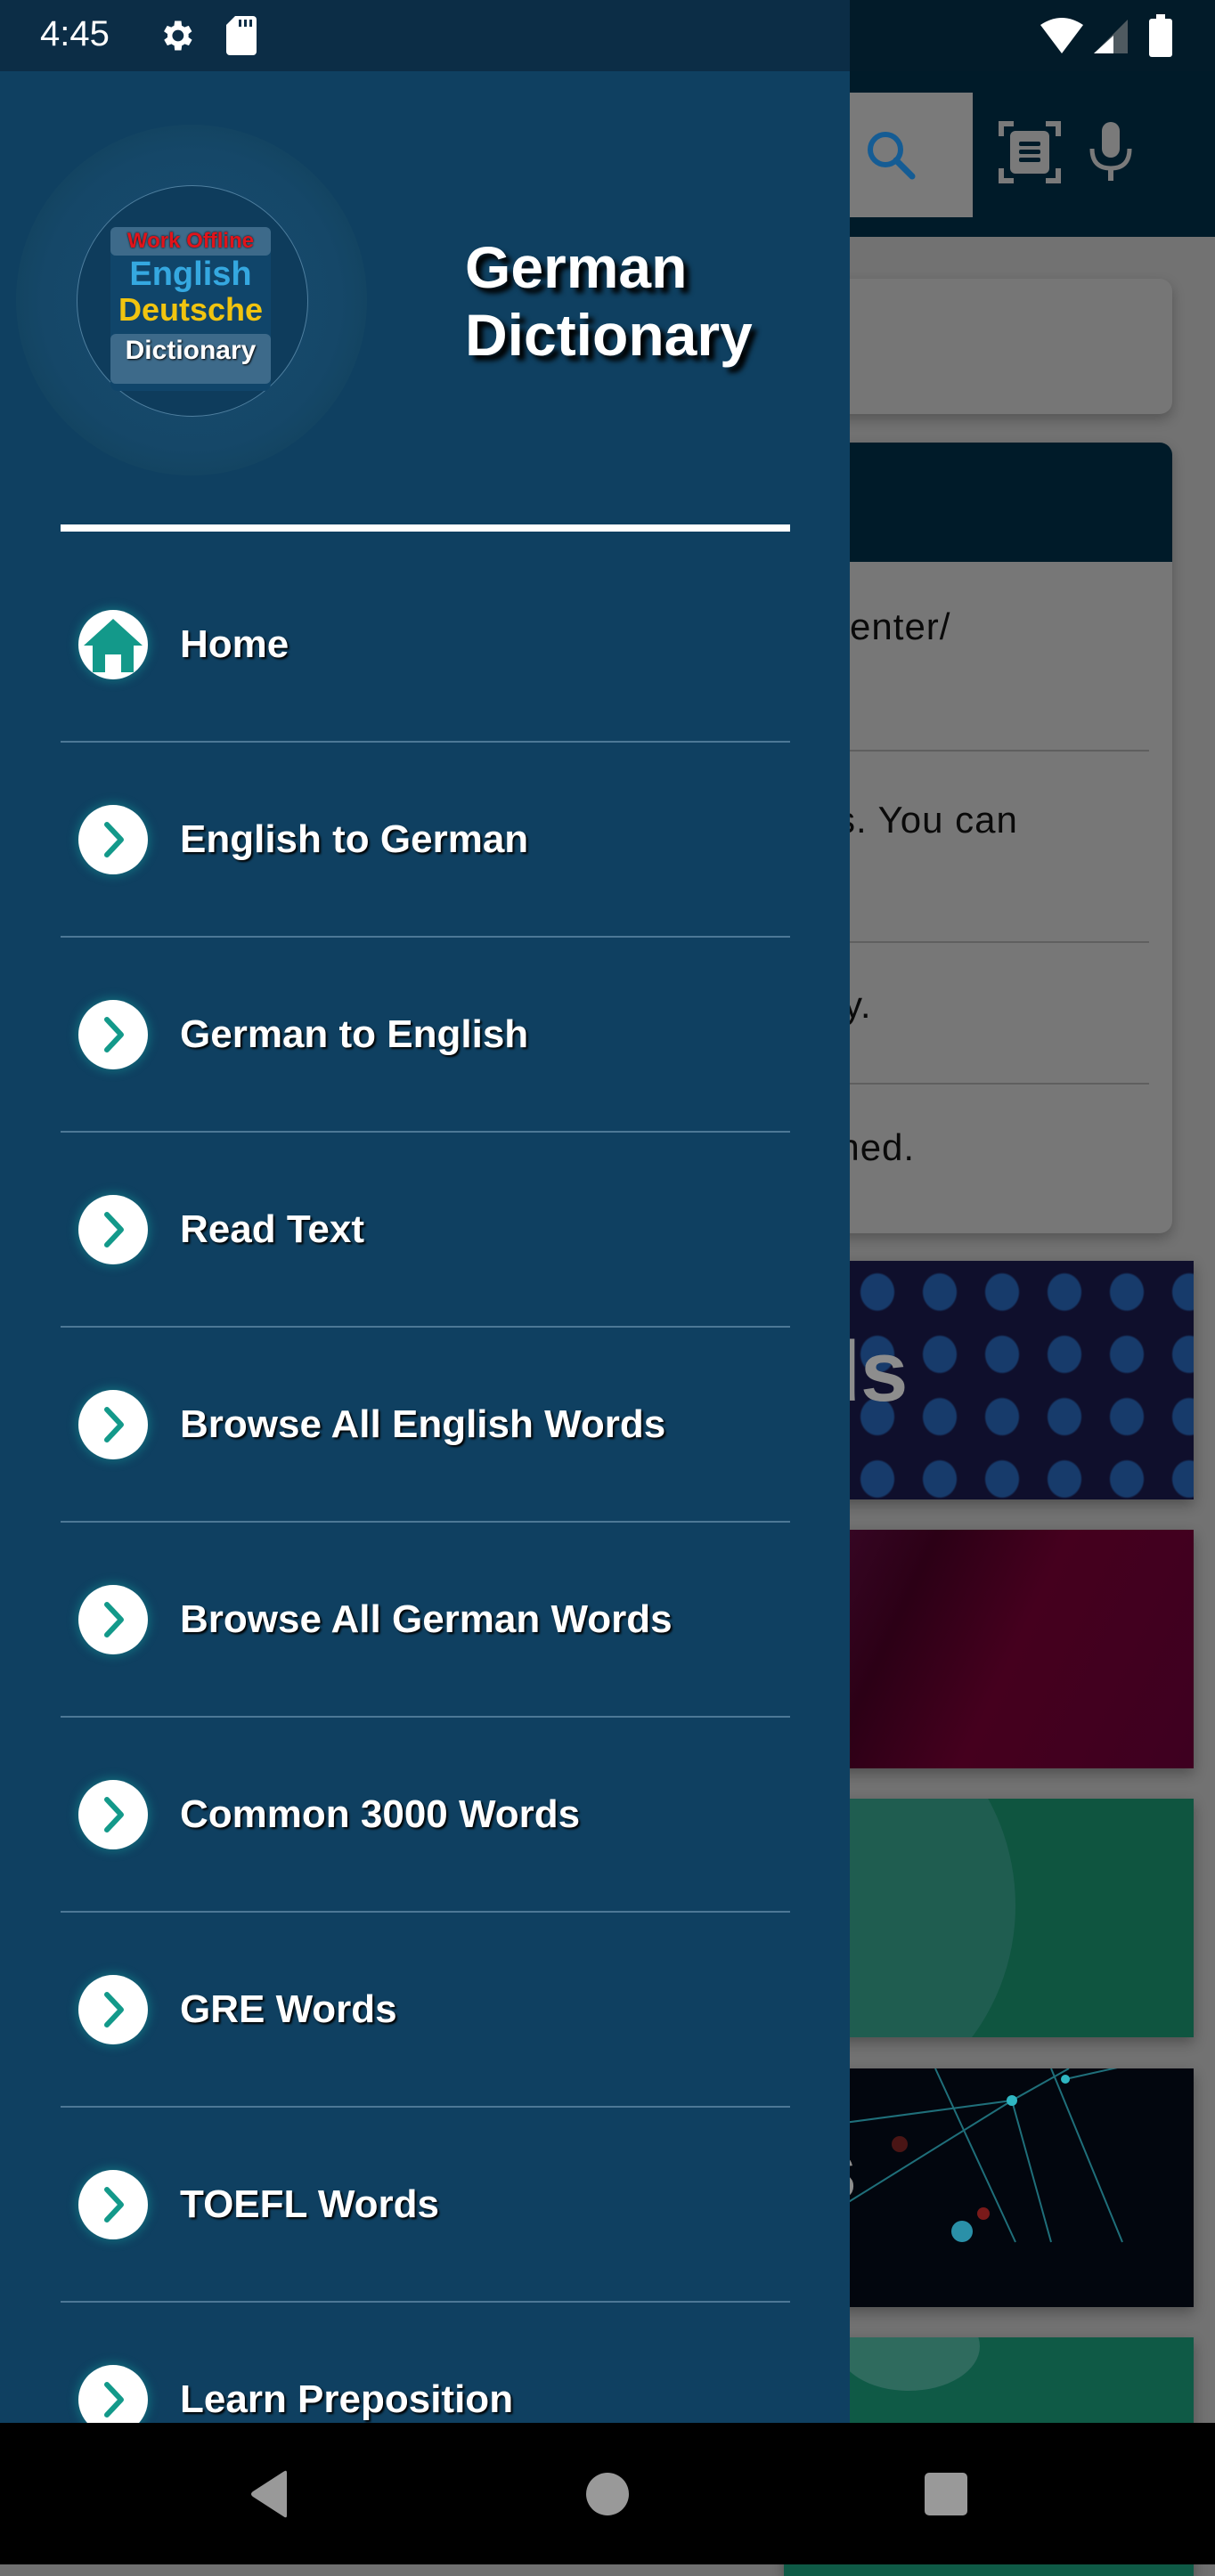 This screenshot has height=2576, width=1215. I want to click on menu-item-toefl-words: TOEFL Words, so click(425, 2205).